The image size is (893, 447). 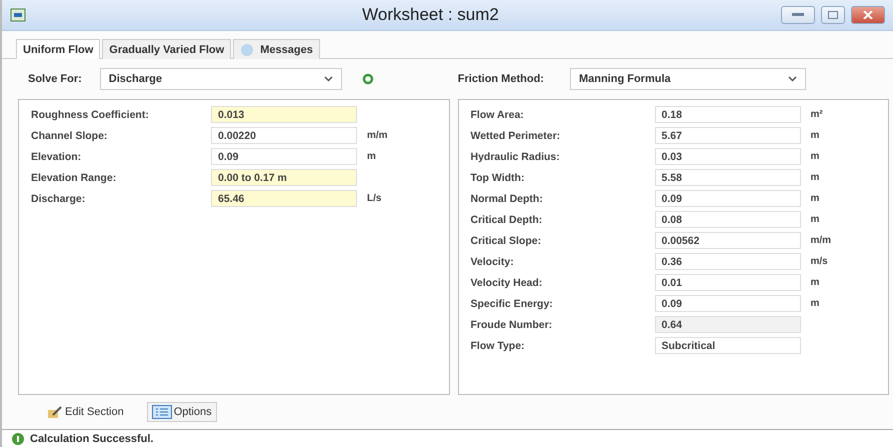 What do you see at coordinates (90, 114) in the screenshot?
I see `field-label: Roughness Coefficient:` at bounding box center [90, 114].